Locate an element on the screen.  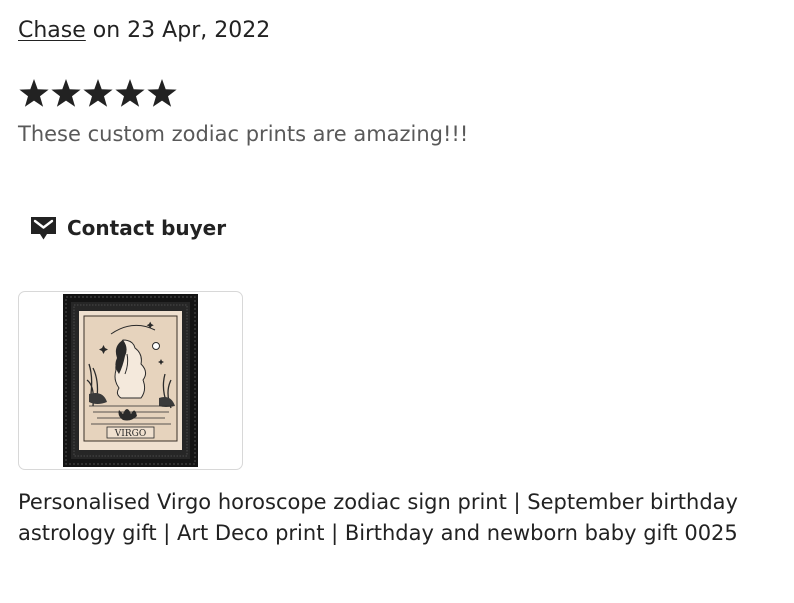
product-image-label: VIRGO is located at coordinates (130, 434).